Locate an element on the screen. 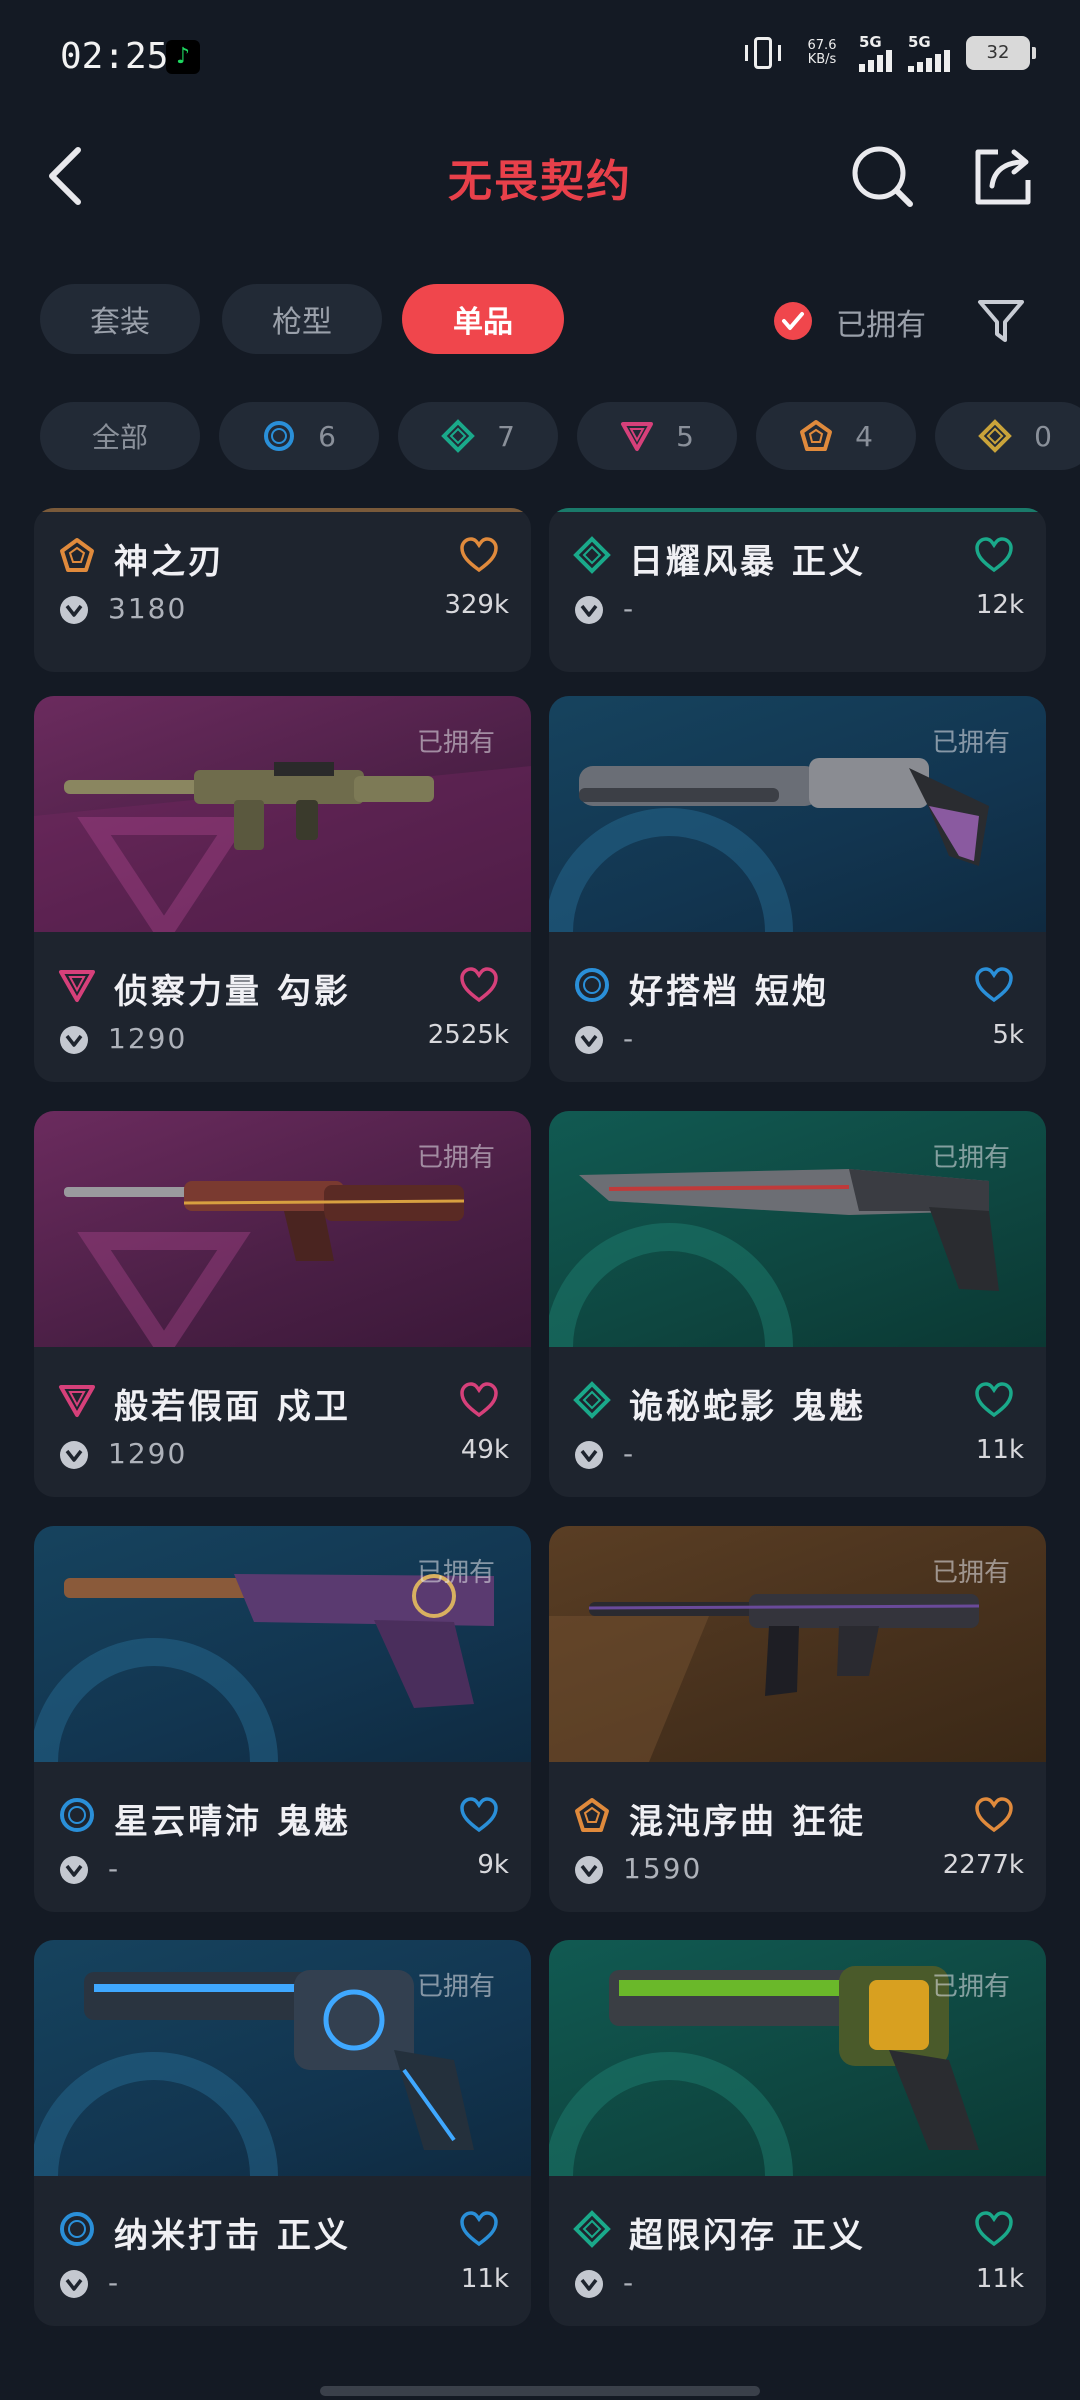 The width and height of the screenshot is (1080, 2400). tab-single-item: 单品 is located at coordinates (483, 319).